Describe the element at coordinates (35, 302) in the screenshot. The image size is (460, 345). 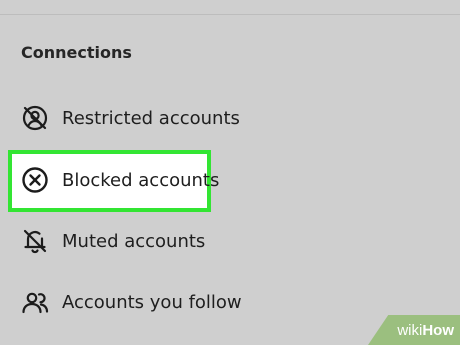
I see `people-icon` at that location.